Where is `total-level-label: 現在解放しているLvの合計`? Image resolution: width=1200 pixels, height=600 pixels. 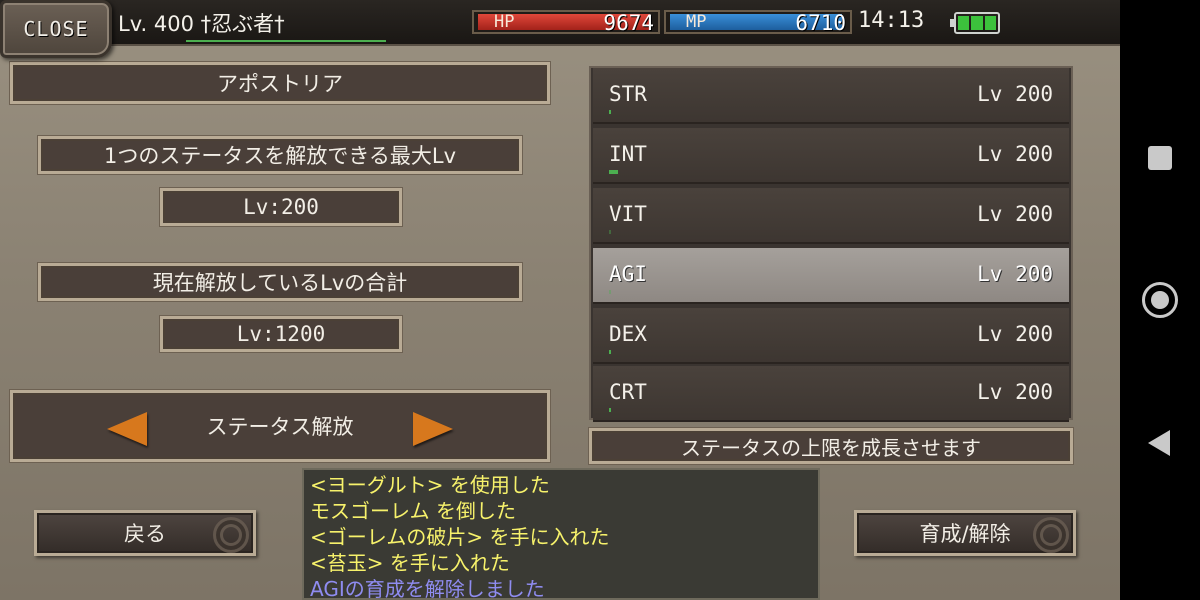 total-level-label: 現在解放しているLvの合計 is located at coordinates (280, 282).